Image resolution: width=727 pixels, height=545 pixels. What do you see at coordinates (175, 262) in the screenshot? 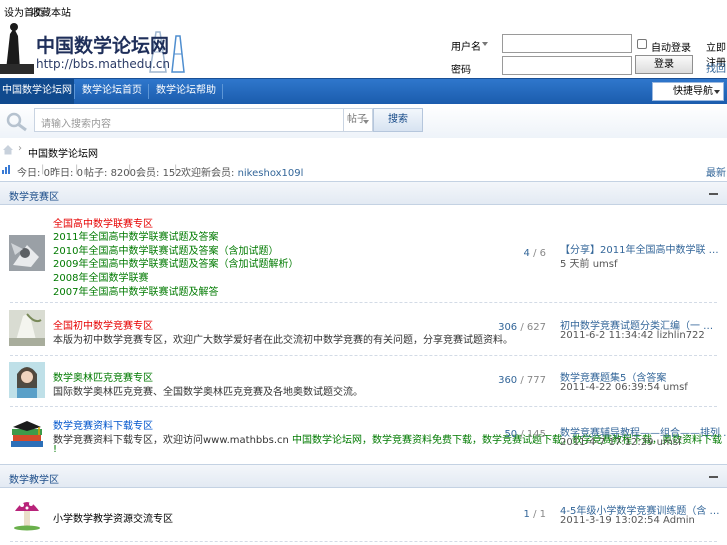
I see `sub-forum-link: 2009年全国高中数学联赛试题及答案（含加试题解析）` at bounding box center [175, 262].